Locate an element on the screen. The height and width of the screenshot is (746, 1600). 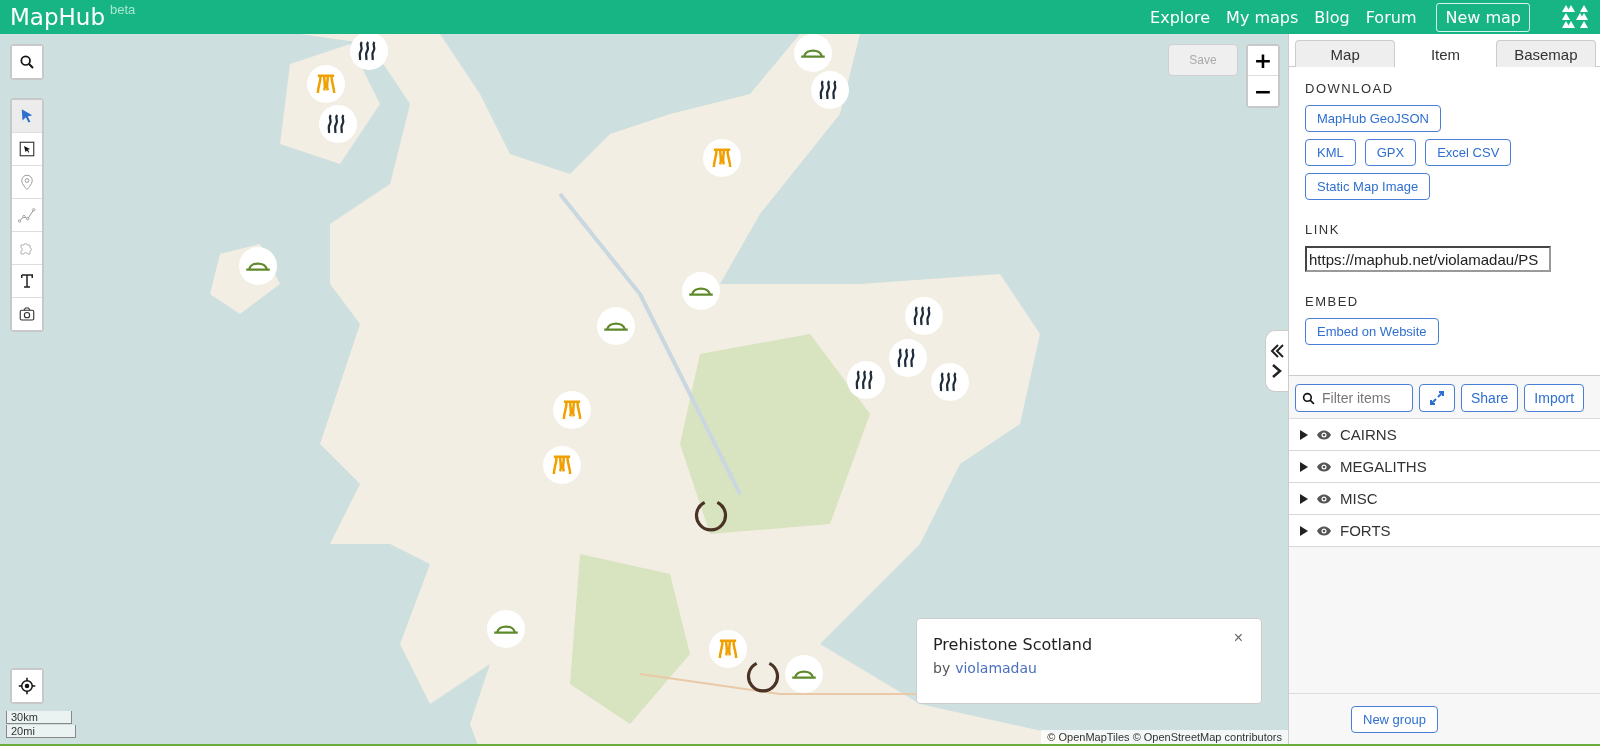
chevrons-left-icon is located at coordinates (1277, 351).